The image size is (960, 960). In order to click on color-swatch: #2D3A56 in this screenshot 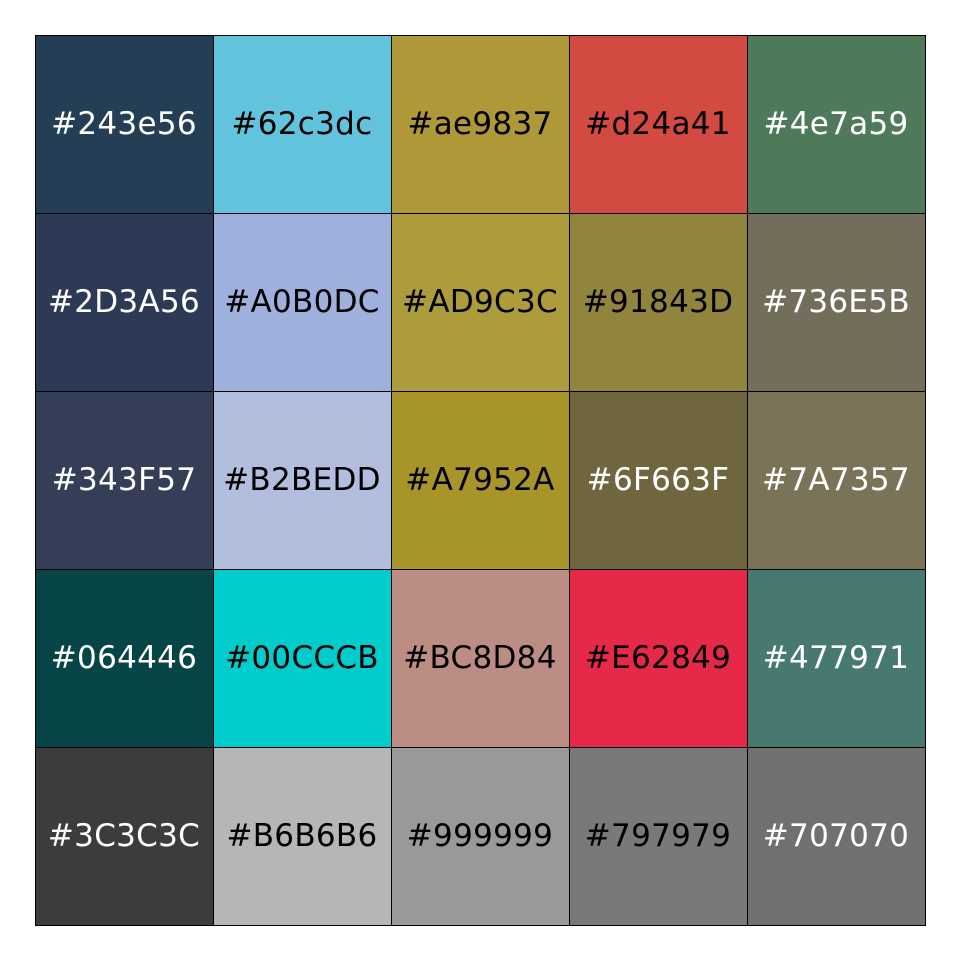, I will do `click(124, 302)`.